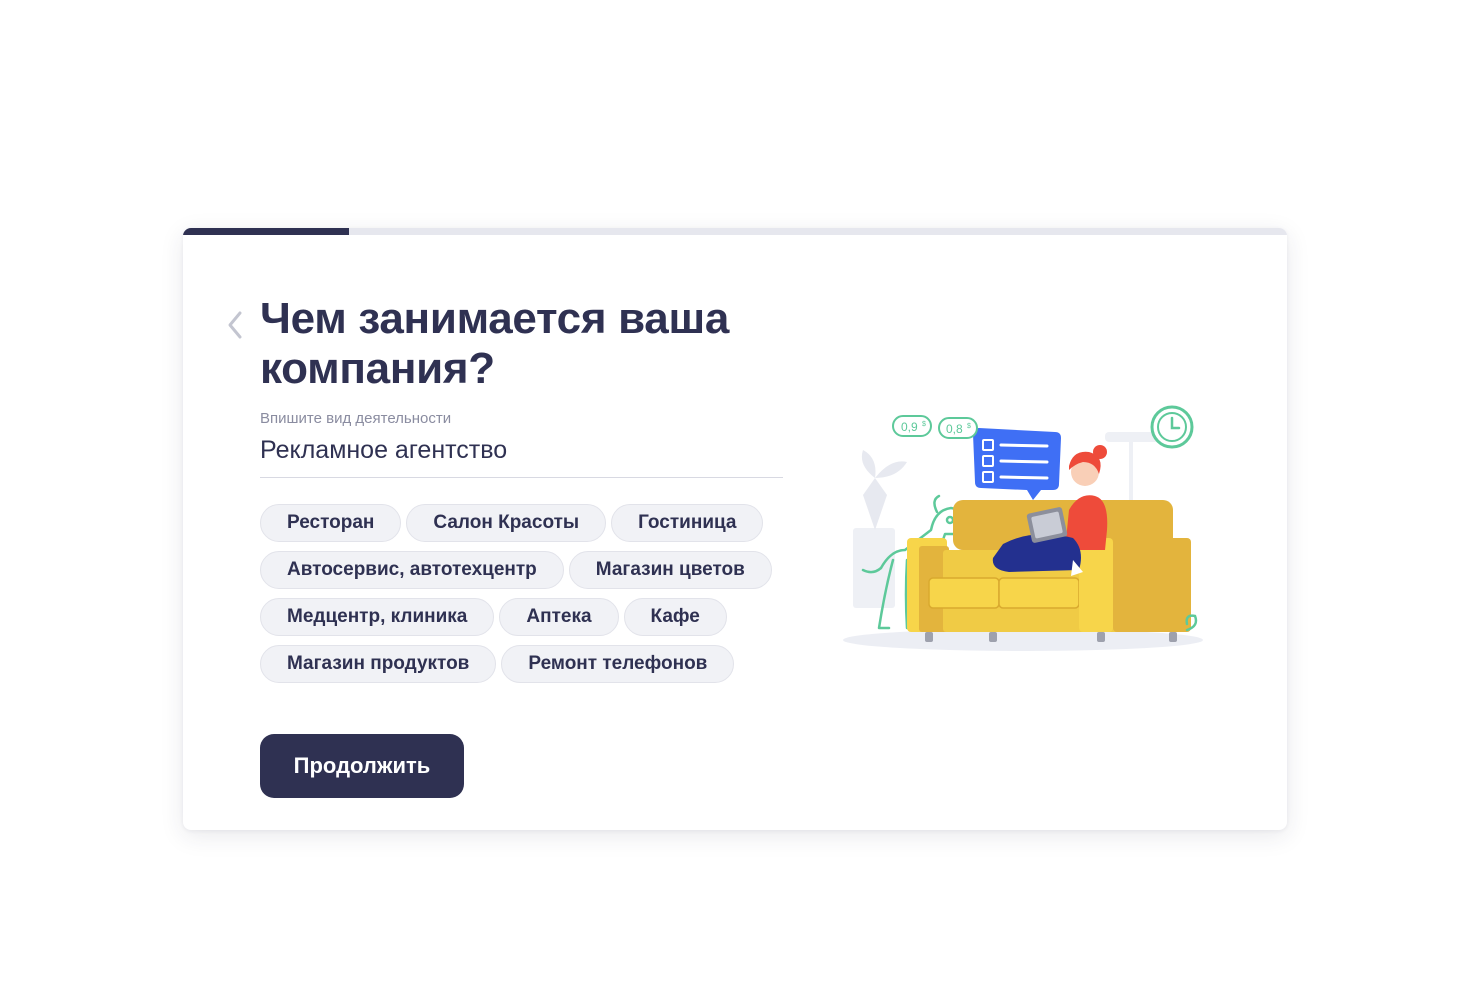  Describe the element at coordinates (377, 617) in the screenshot. I see `suggestion-chip: Медцентр, клиника` at that location.